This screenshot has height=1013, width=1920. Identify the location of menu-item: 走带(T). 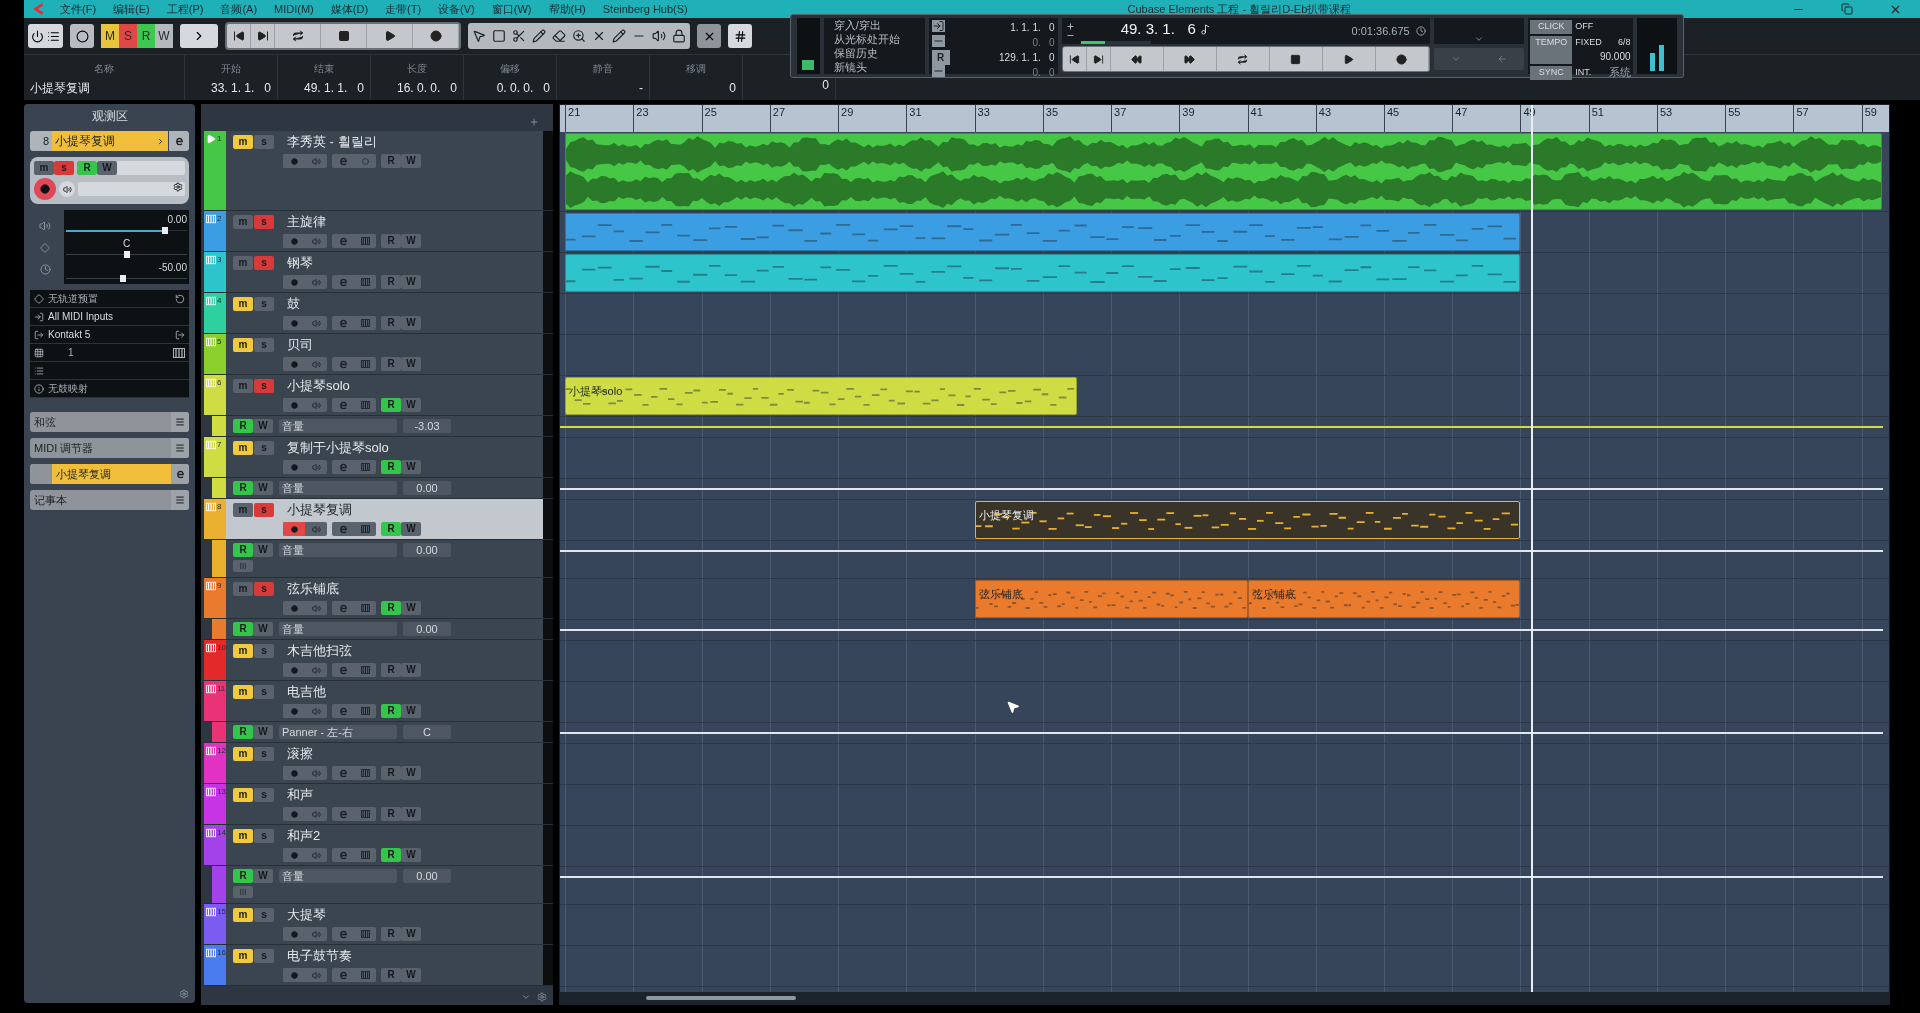
(403, 9).